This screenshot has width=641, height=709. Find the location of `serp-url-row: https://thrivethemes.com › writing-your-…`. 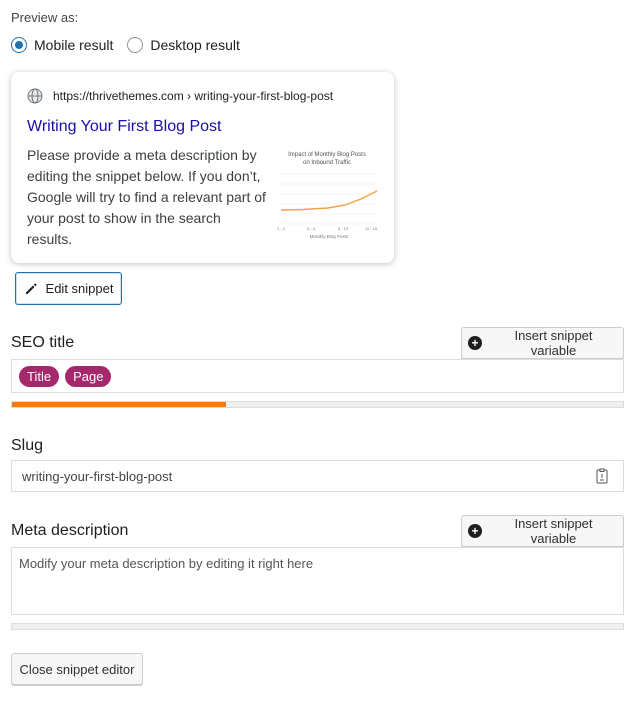

serp-url-row: https://thrivethemes.com › writing-your-… is located at coordinates (180, 96).